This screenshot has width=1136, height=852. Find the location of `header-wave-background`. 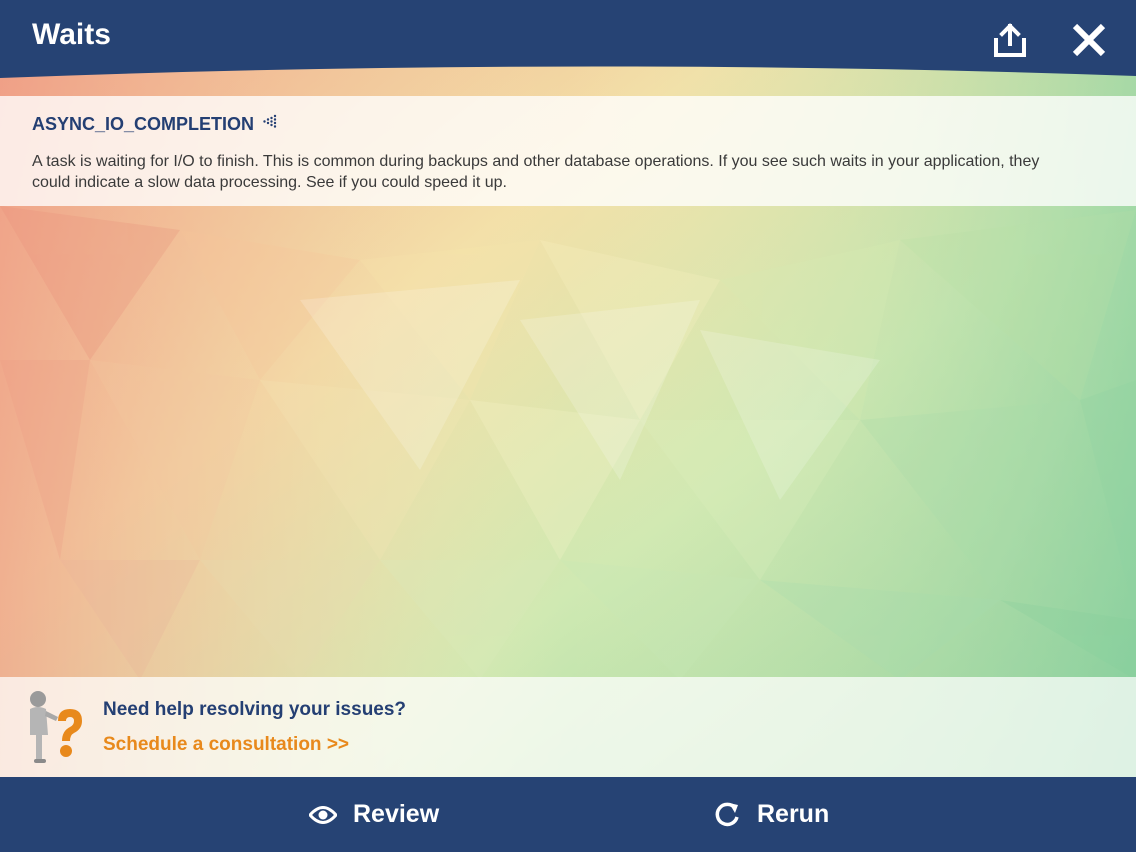

header-wave-background is located at coordinates (568, 39).